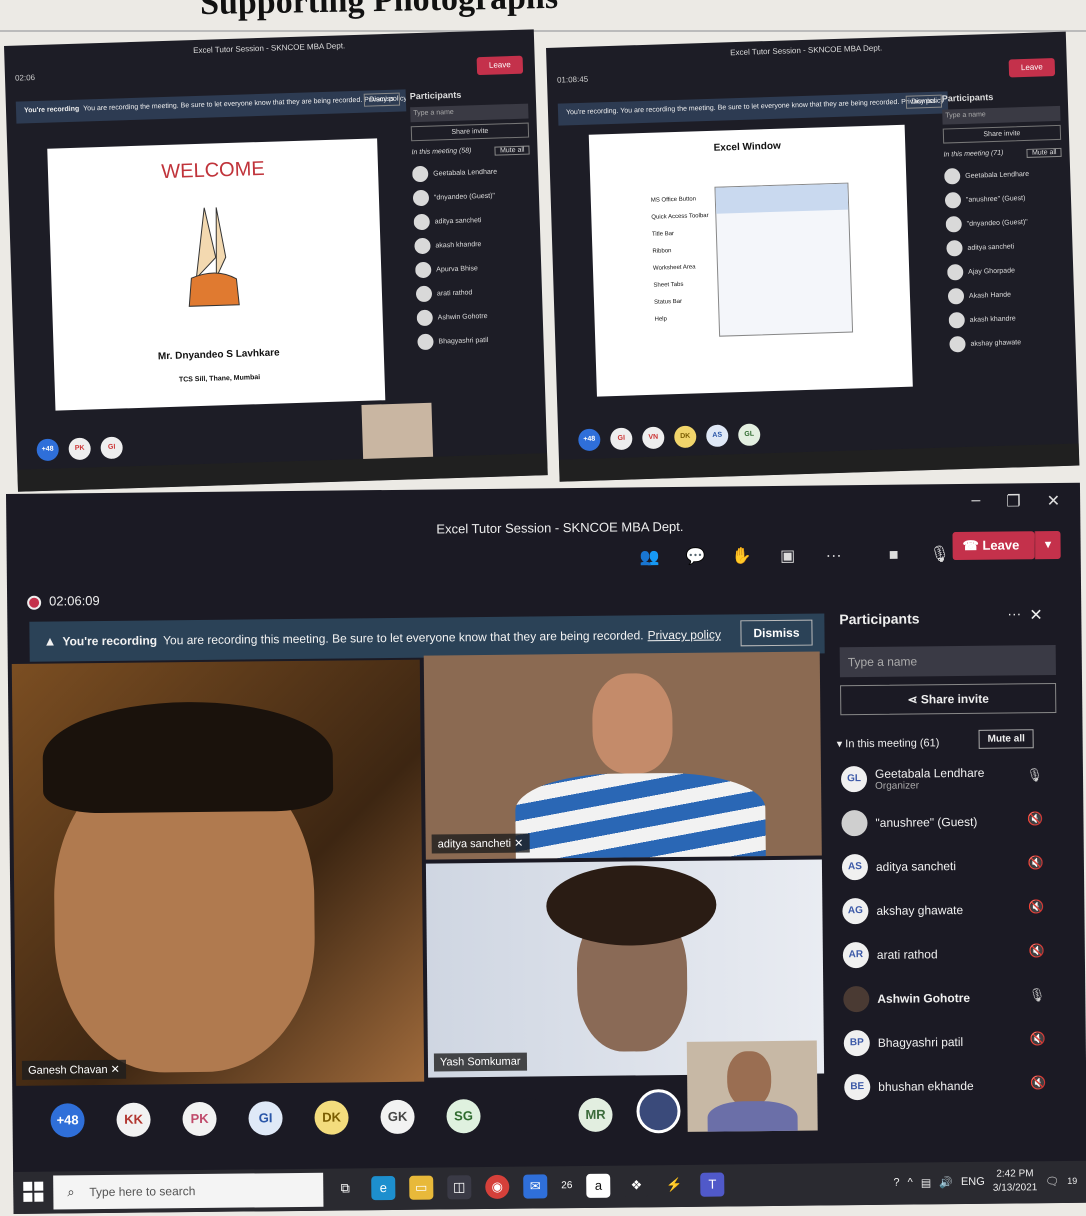  What do you see at coordinates (497, 1187) in the screenshot?
I see `chrome-icon: ◉` at bounding box center [497, 1187].